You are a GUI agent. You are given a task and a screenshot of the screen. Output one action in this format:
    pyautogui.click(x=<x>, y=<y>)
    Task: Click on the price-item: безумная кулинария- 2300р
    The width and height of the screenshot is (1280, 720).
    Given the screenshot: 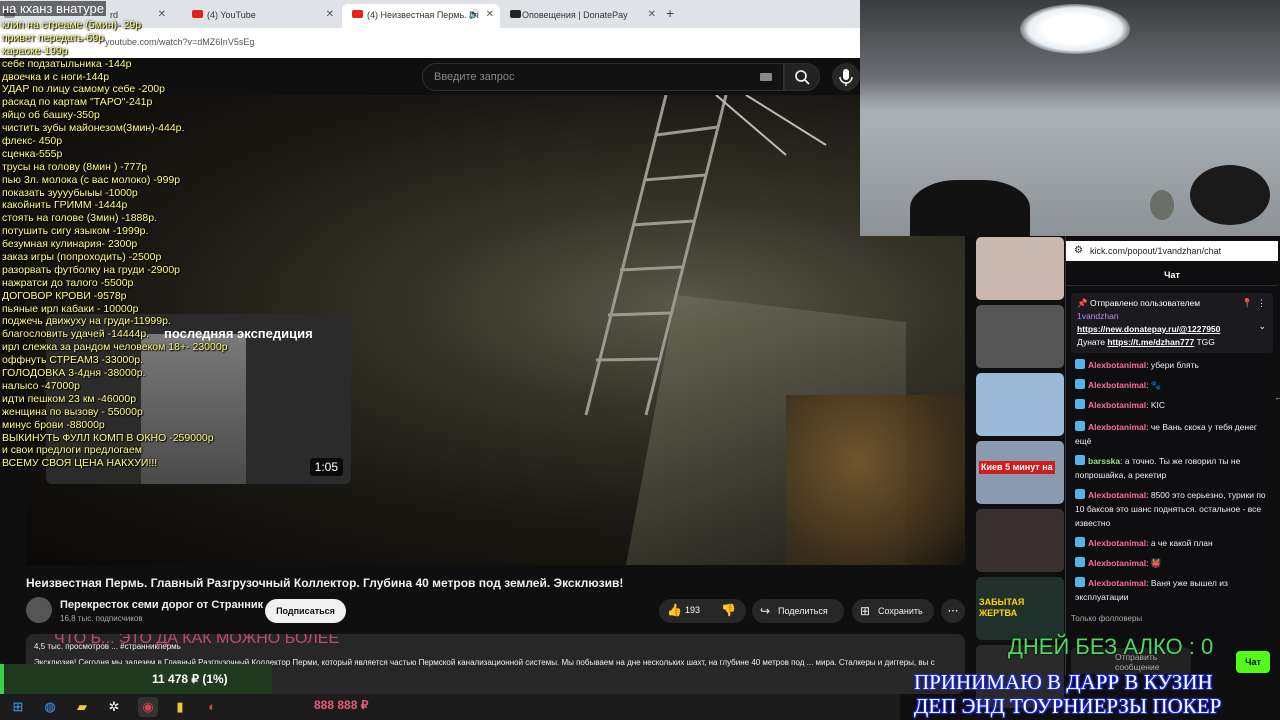 What is the action you would take?
    pyautogui.click(x=70, y=244)
    